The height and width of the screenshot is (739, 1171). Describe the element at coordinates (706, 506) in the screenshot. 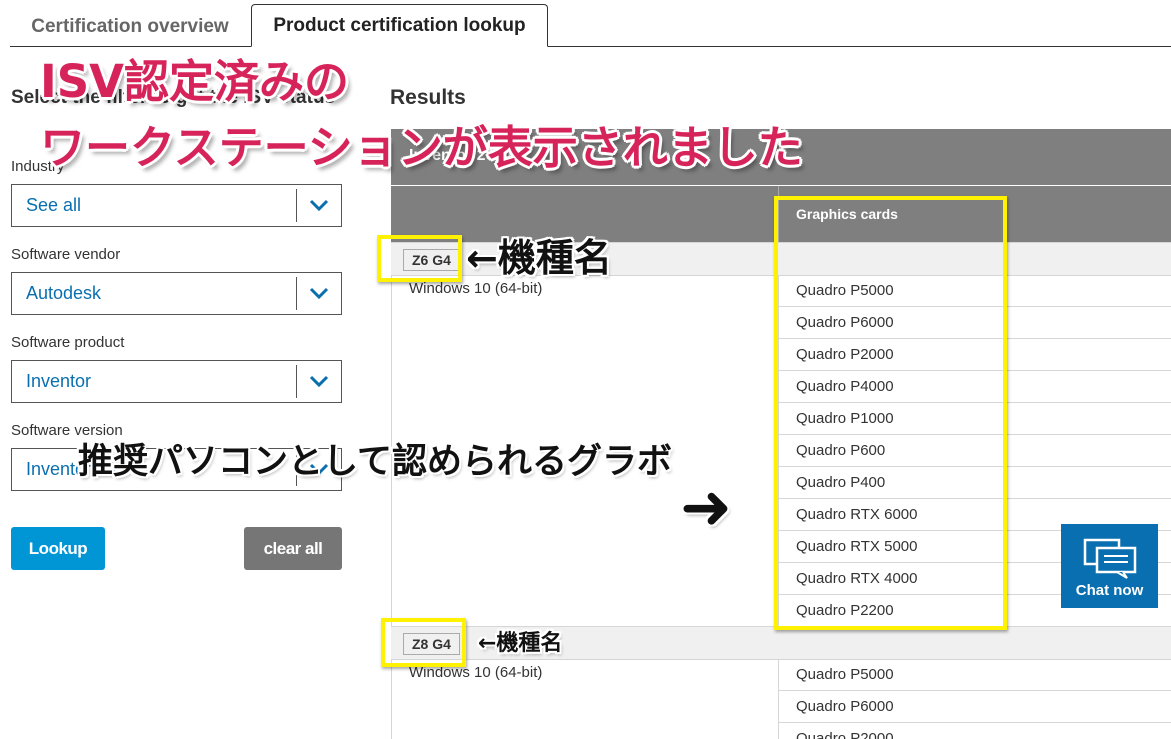

I see `arrow-right-icon: ➜` at that location.